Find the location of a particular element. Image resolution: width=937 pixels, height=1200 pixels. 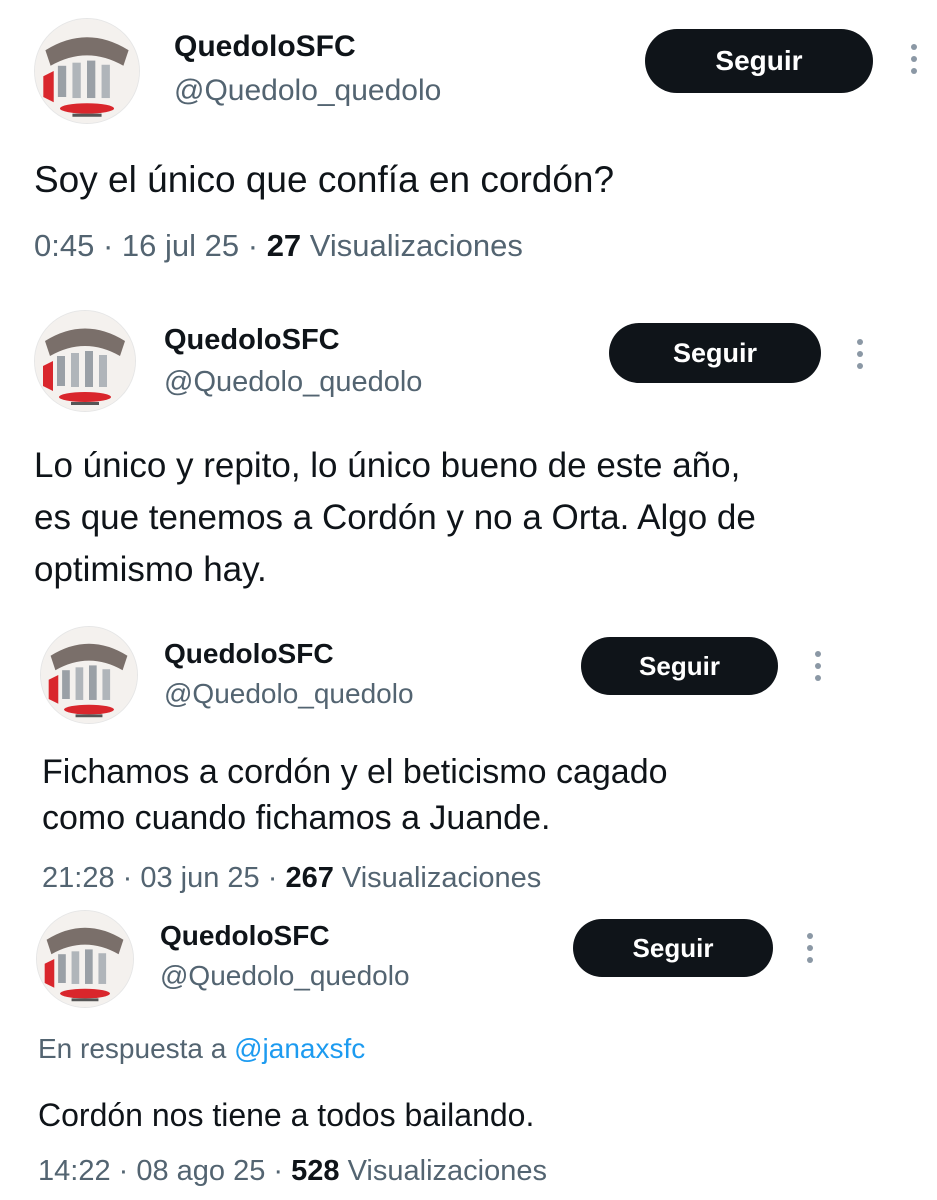

reply-prefix: En respuesta a is located at coordinates (132, 1048).